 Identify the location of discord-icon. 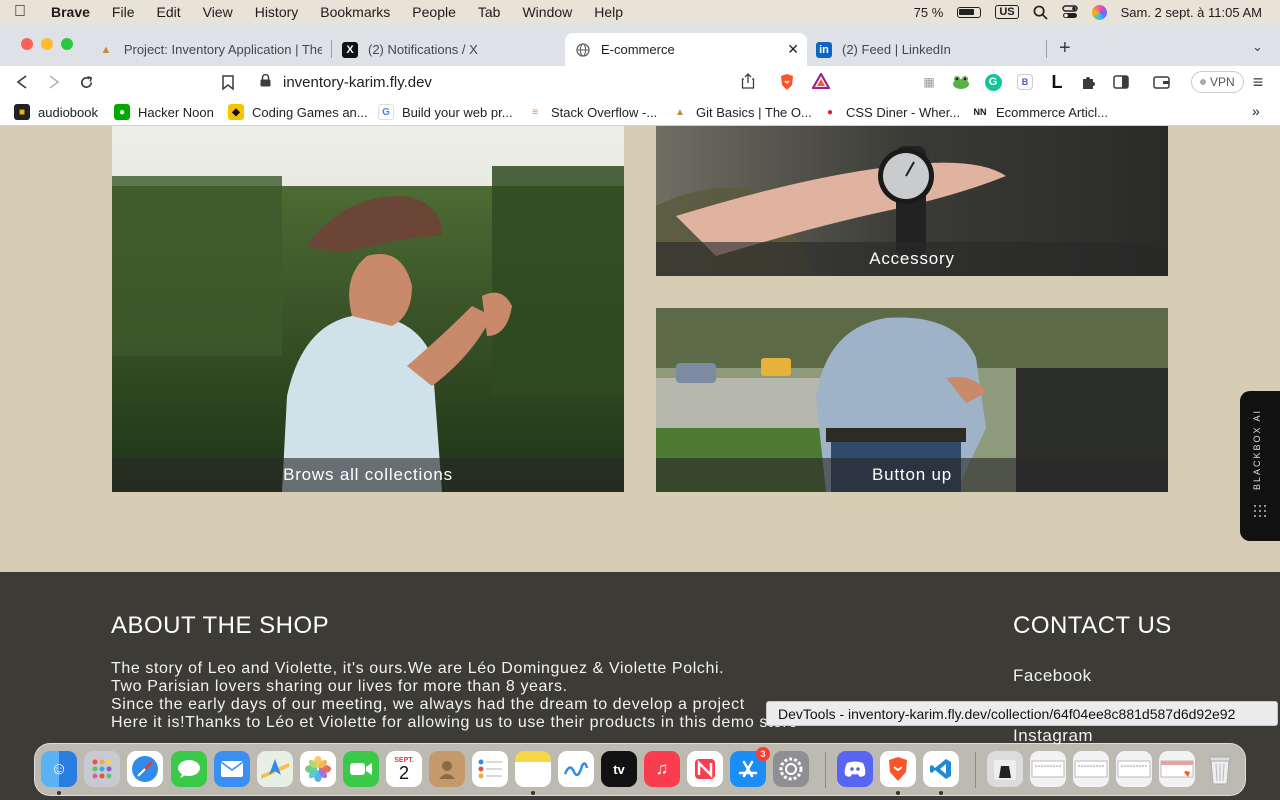
(855, 769).